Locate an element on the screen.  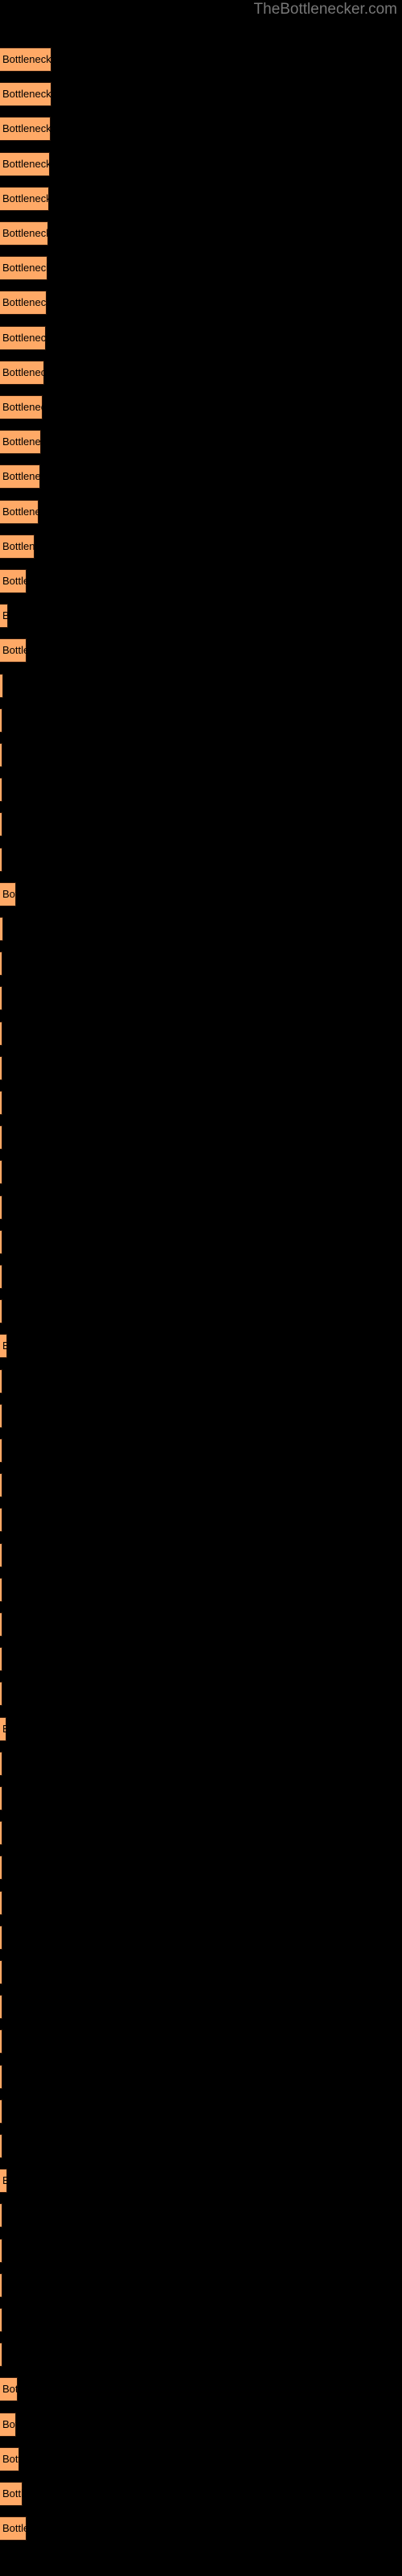
bar-label-clip: Bottleneck result 26 is located at coordinates (1, 929).